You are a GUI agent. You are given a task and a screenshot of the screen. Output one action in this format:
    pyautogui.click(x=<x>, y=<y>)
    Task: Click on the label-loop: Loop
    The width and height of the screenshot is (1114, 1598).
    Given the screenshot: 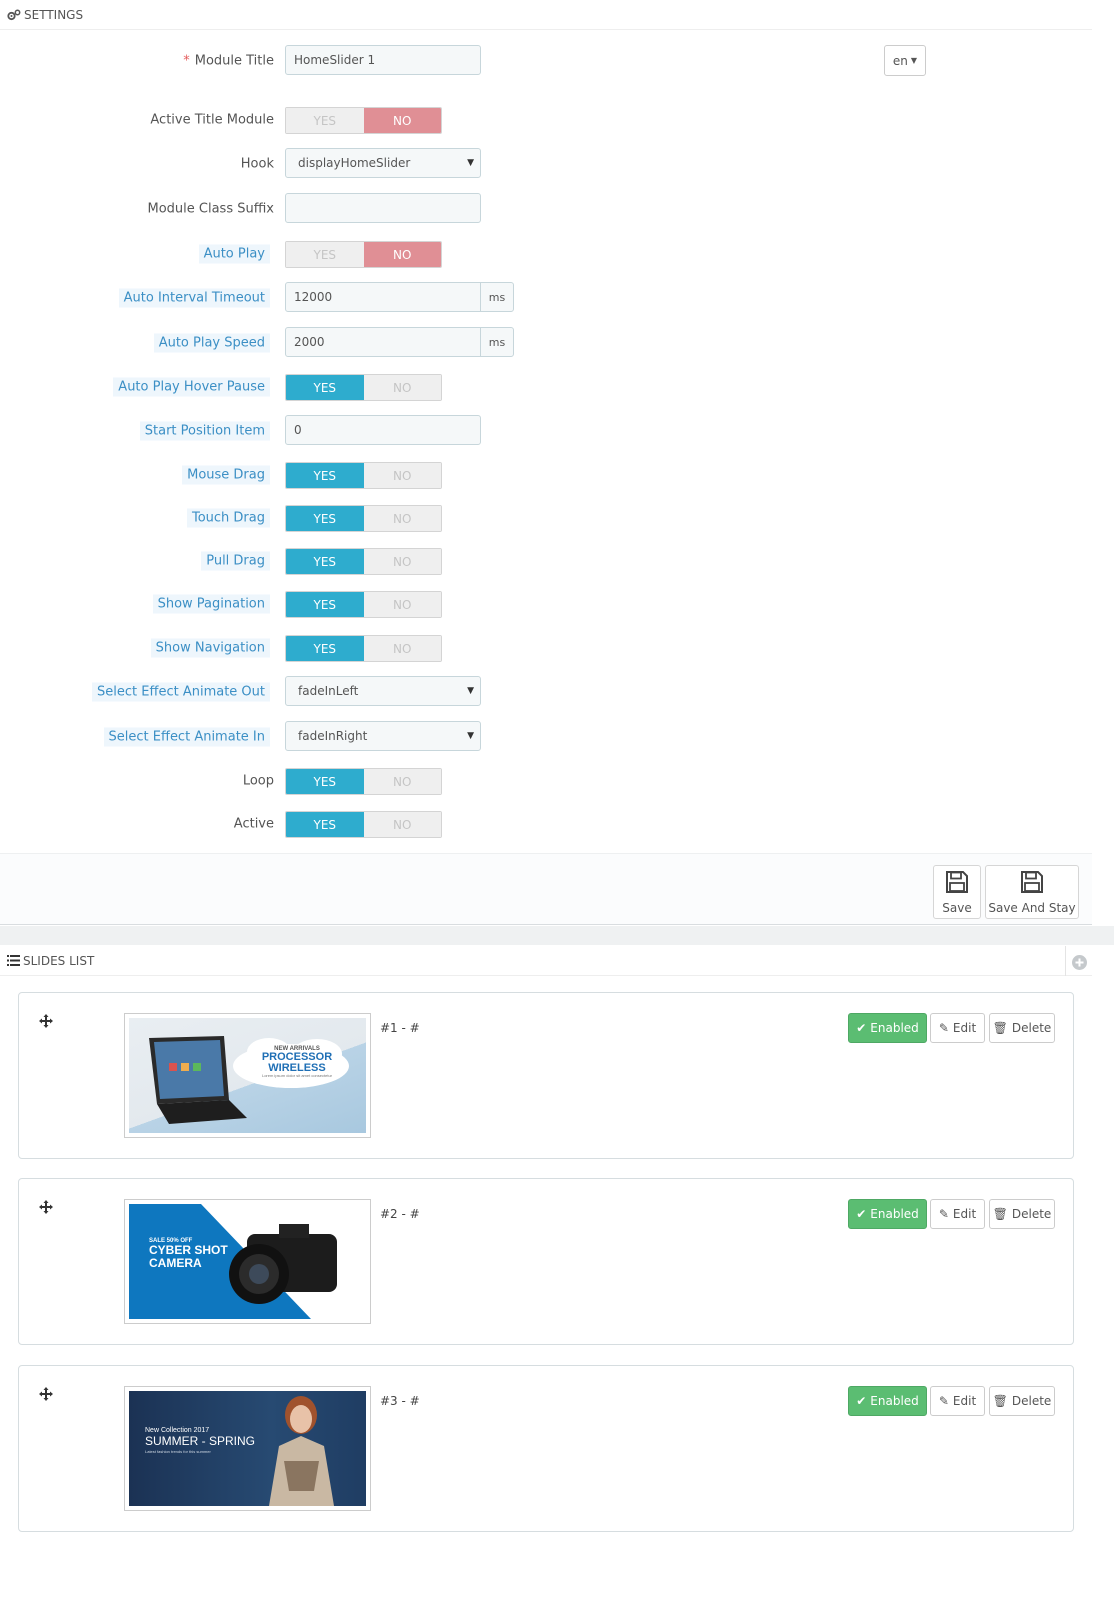 What is the action you would take?
    pyautogui.click(x=258, y=781)
    